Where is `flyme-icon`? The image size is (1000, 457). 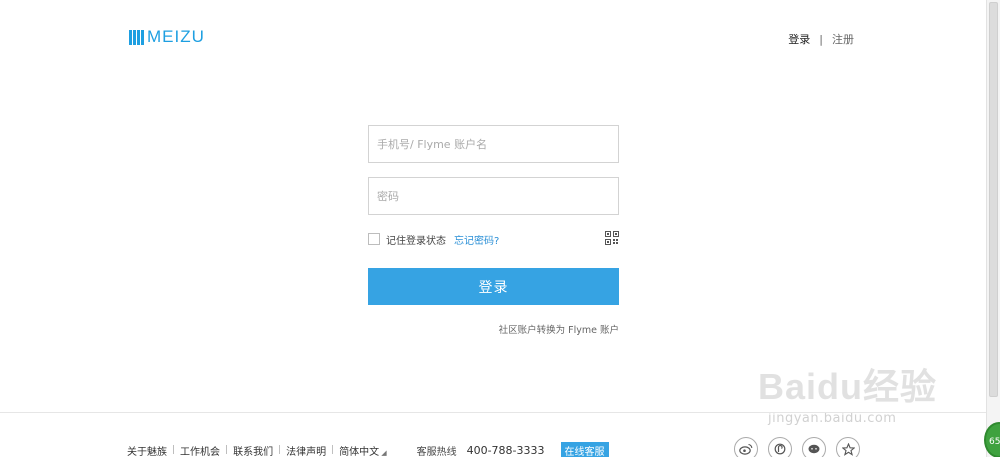 flyme-icon is located at coordinates (780, 447).